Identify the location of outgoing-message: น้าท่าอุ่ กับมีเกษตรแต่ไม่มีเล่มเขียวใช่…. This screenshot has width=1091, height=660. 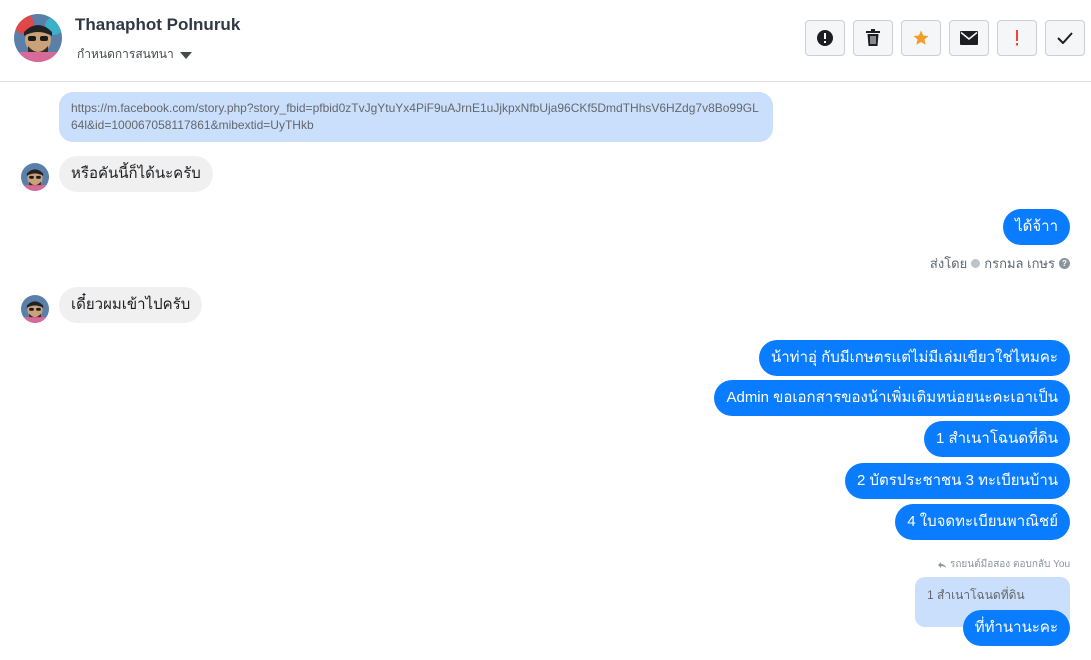
(914, 358).